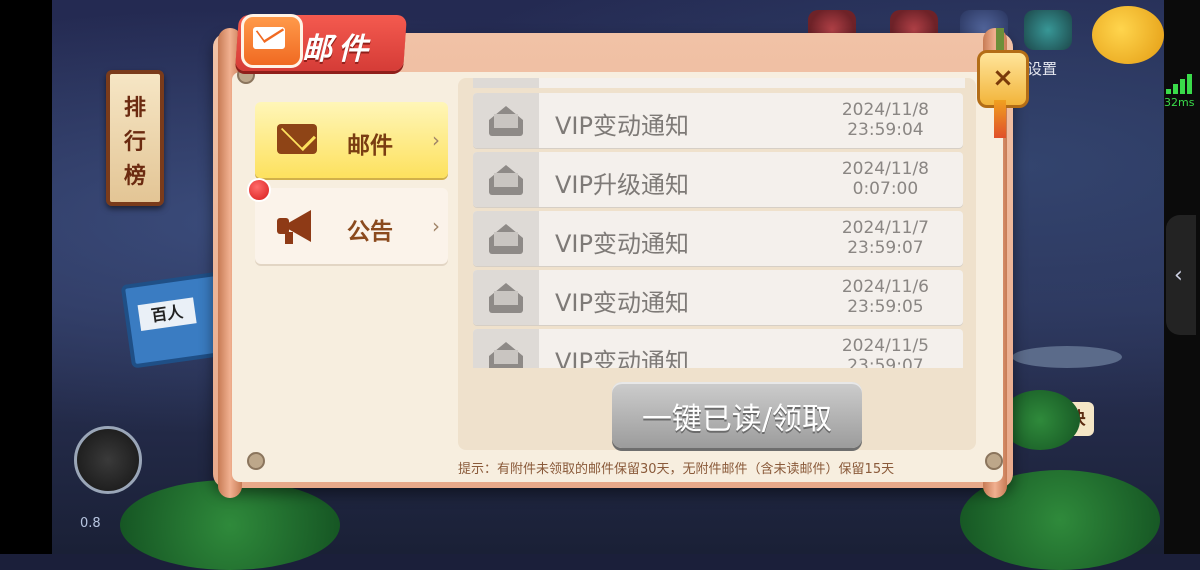 The height and width of the screenshot is (570, 1200). Describe the element at coordinates (259, 190) in the screenshot. I see `unread-badge` at that location.